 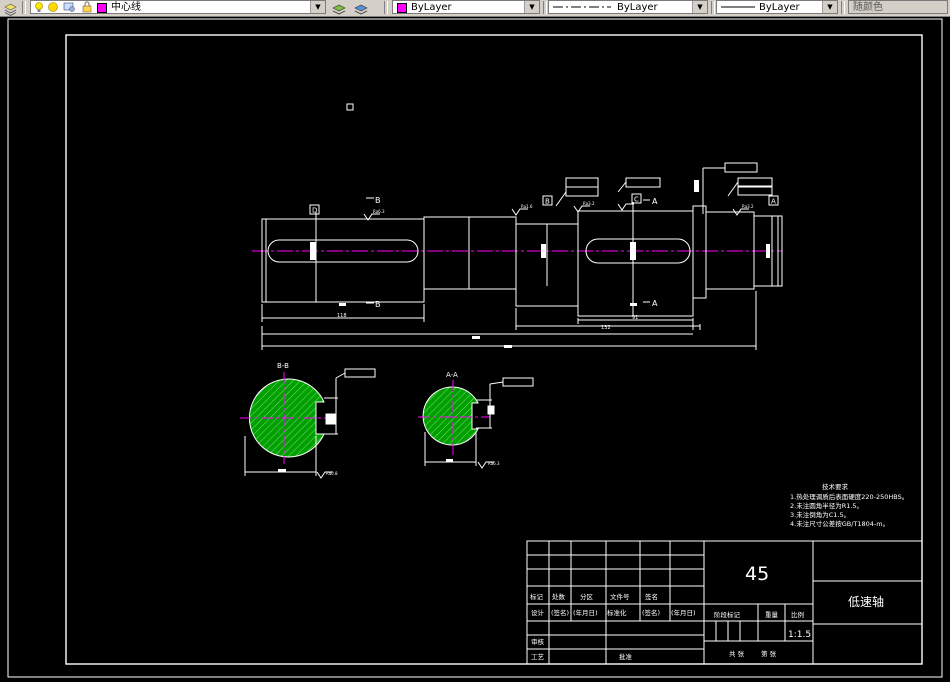 What do you see at coordinates (538, 657) in the screenshot?
I see `label-process: 工艺` at bounding box center [538, 657].